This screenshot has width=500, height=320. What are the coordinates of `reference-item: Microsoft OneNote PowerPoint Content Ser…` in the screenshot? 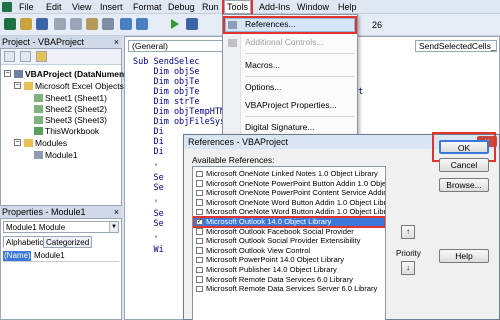 It's located at (289, 193).